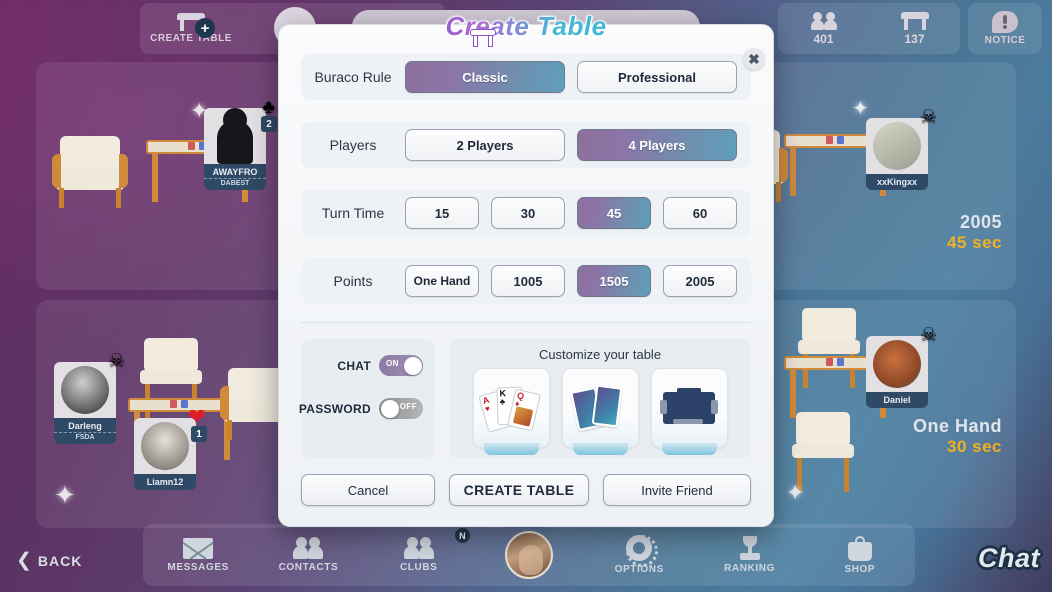 Image resolution: width=1052 pixels, height=592 pixels. What do you see at coordinates (657, 145) in the screenshot?
I see `option-4-players: 4 Players` at bounding box center [657, 145].